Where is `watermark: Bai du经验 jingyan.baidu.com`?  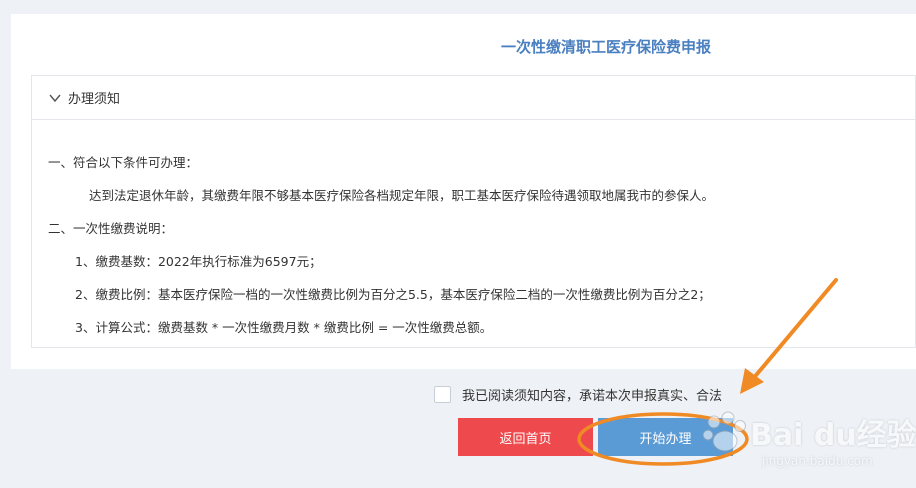 watermark: Bai du经验 jingyan.baidu.com is located at coordinates (808, 443).